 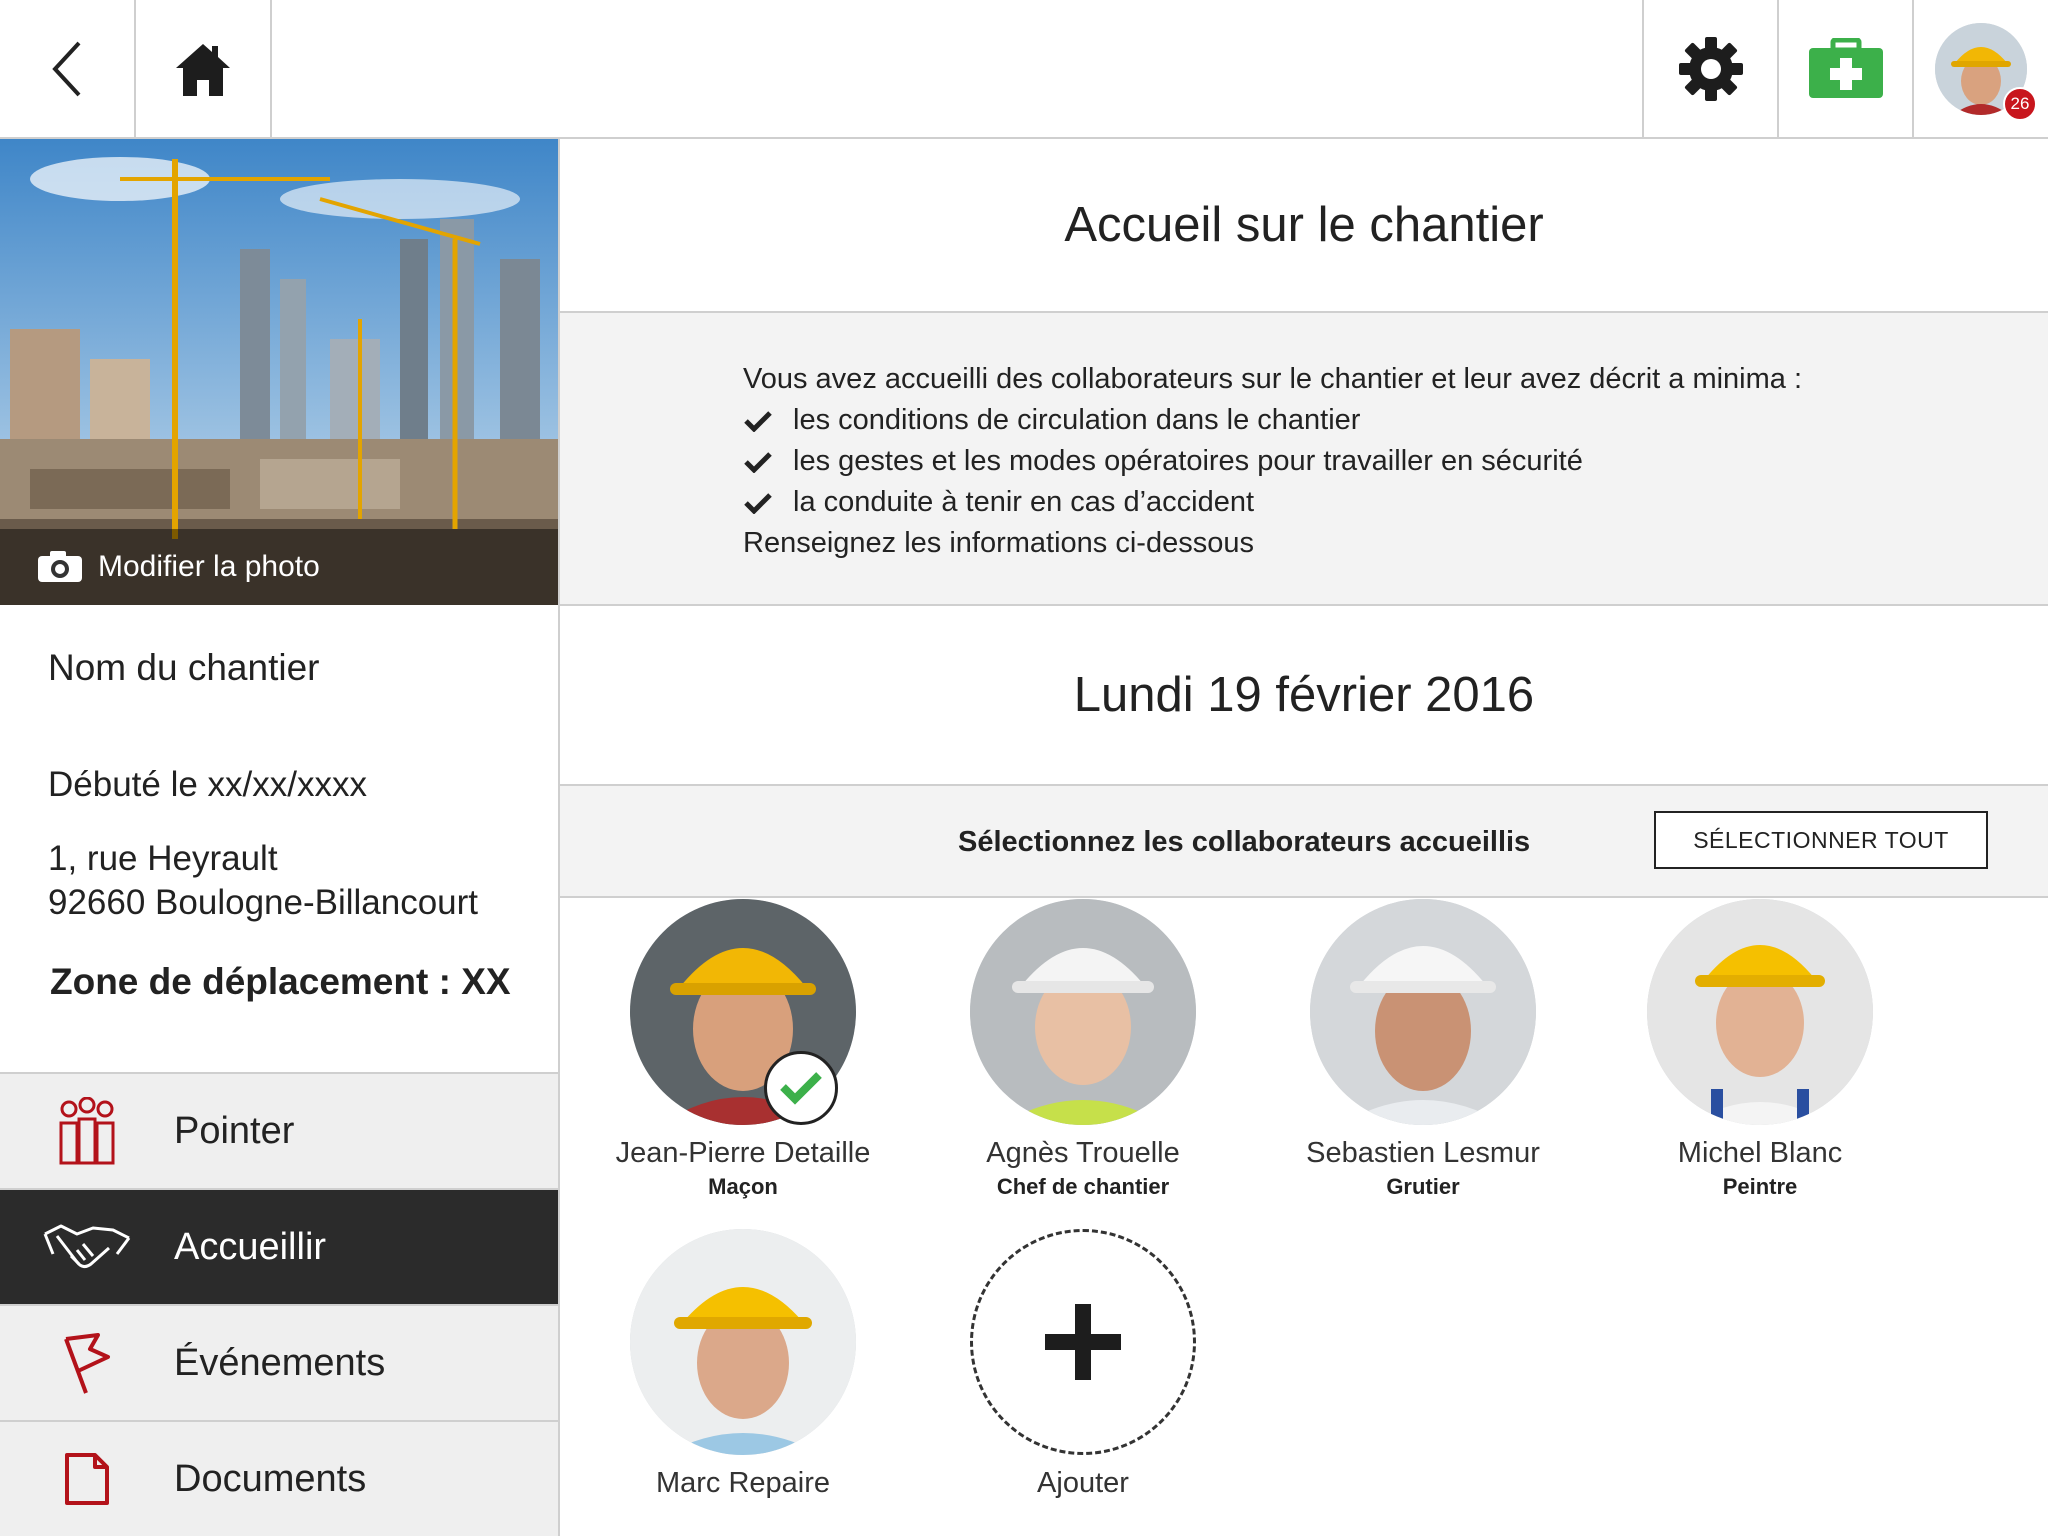 I want to click on worker-role: Maçon, so click(x=743, y=1186).